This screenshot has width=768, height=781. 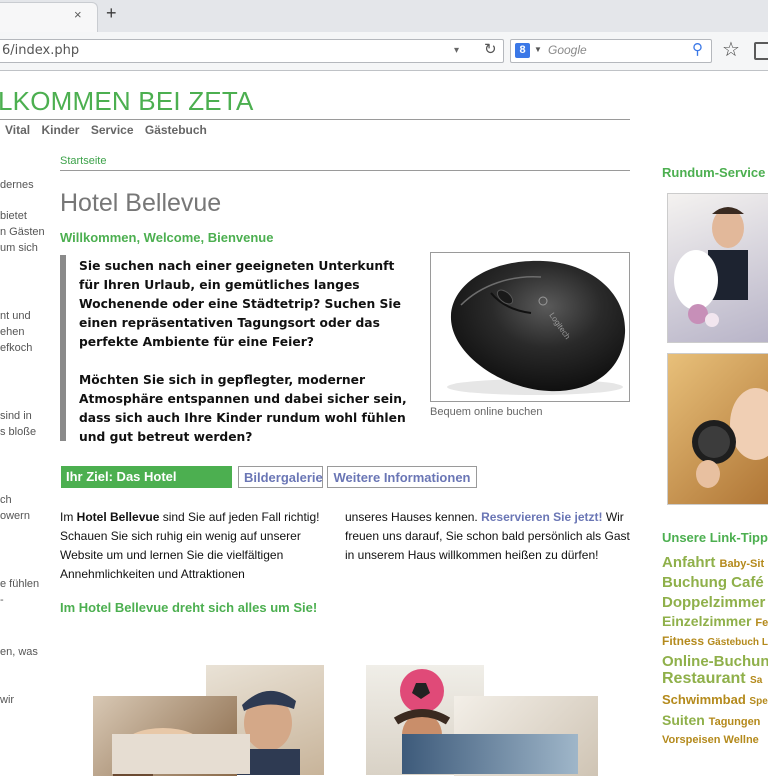 I want to click on reload-icon: ↻, so click(x=490, y=49).